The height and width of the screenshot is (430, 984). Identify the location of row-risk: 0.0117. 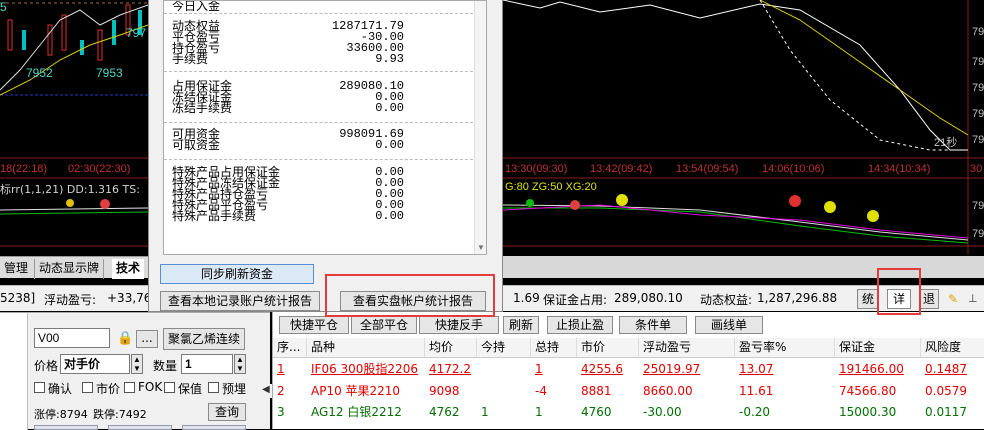
(946, 412).